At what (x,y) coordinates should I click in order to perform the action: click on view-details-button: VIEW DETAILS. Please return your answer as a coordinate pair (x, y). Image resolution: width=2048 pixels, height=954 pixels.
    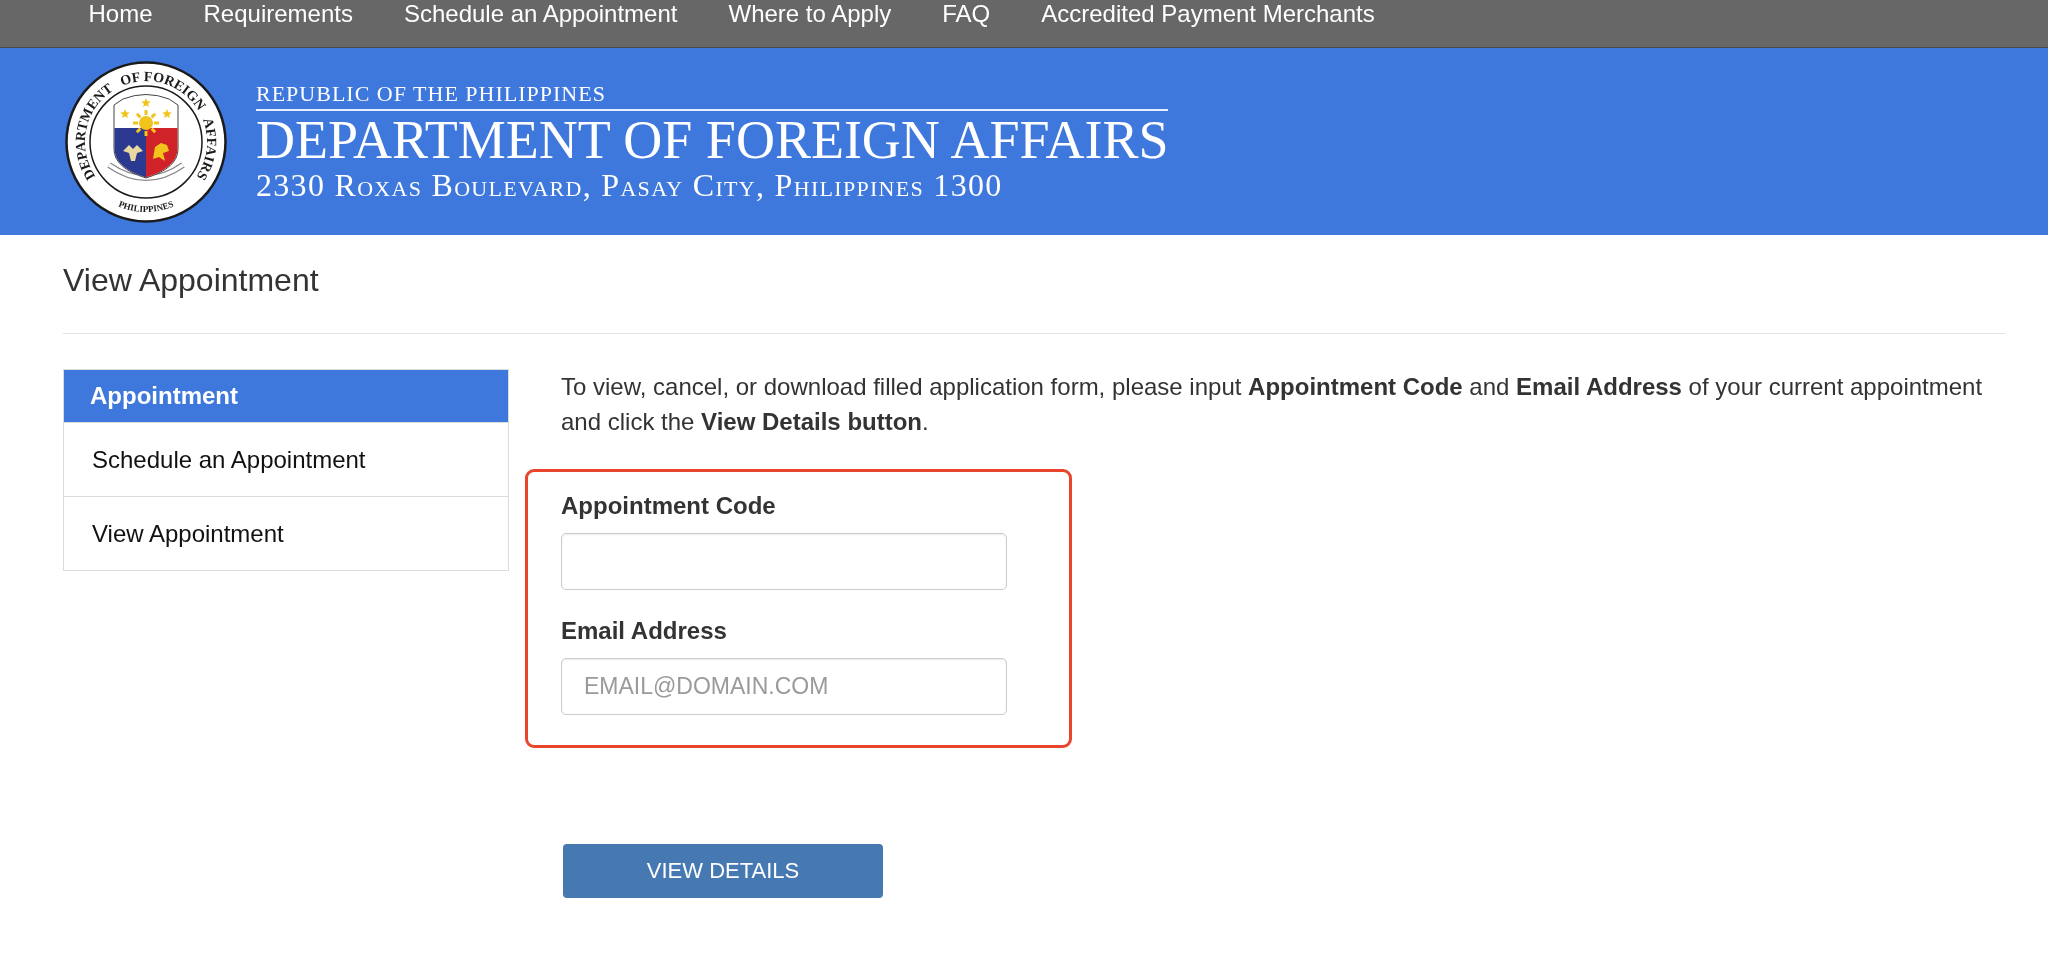
    Looking at the image, I should click on (723, 871).